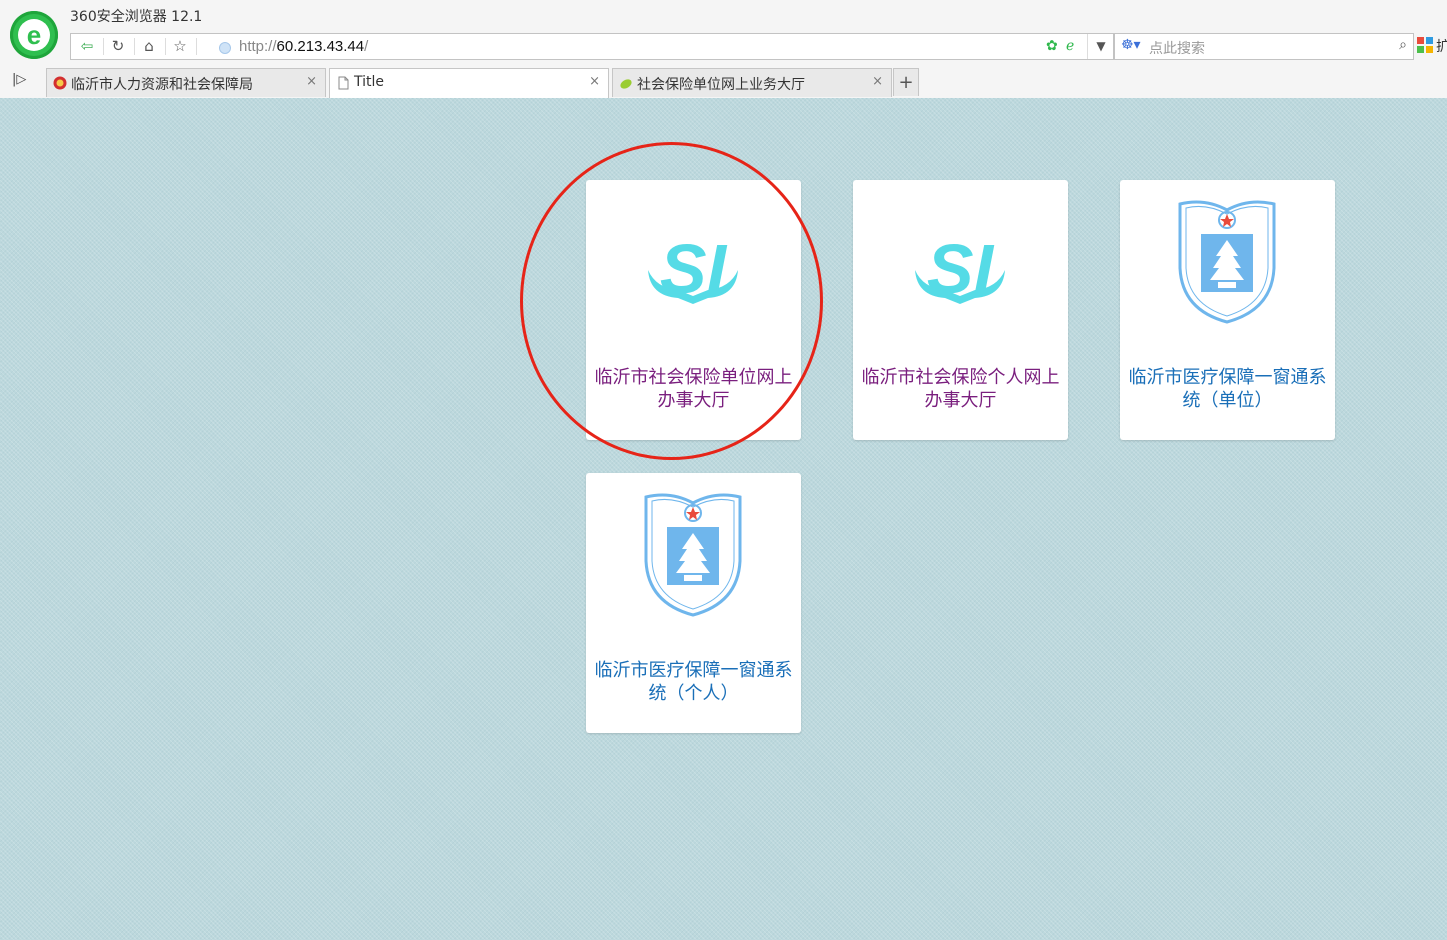  I want to click on tab-hrss: 临沂市人力资源和社会保障局 ×, so click(186, 82).